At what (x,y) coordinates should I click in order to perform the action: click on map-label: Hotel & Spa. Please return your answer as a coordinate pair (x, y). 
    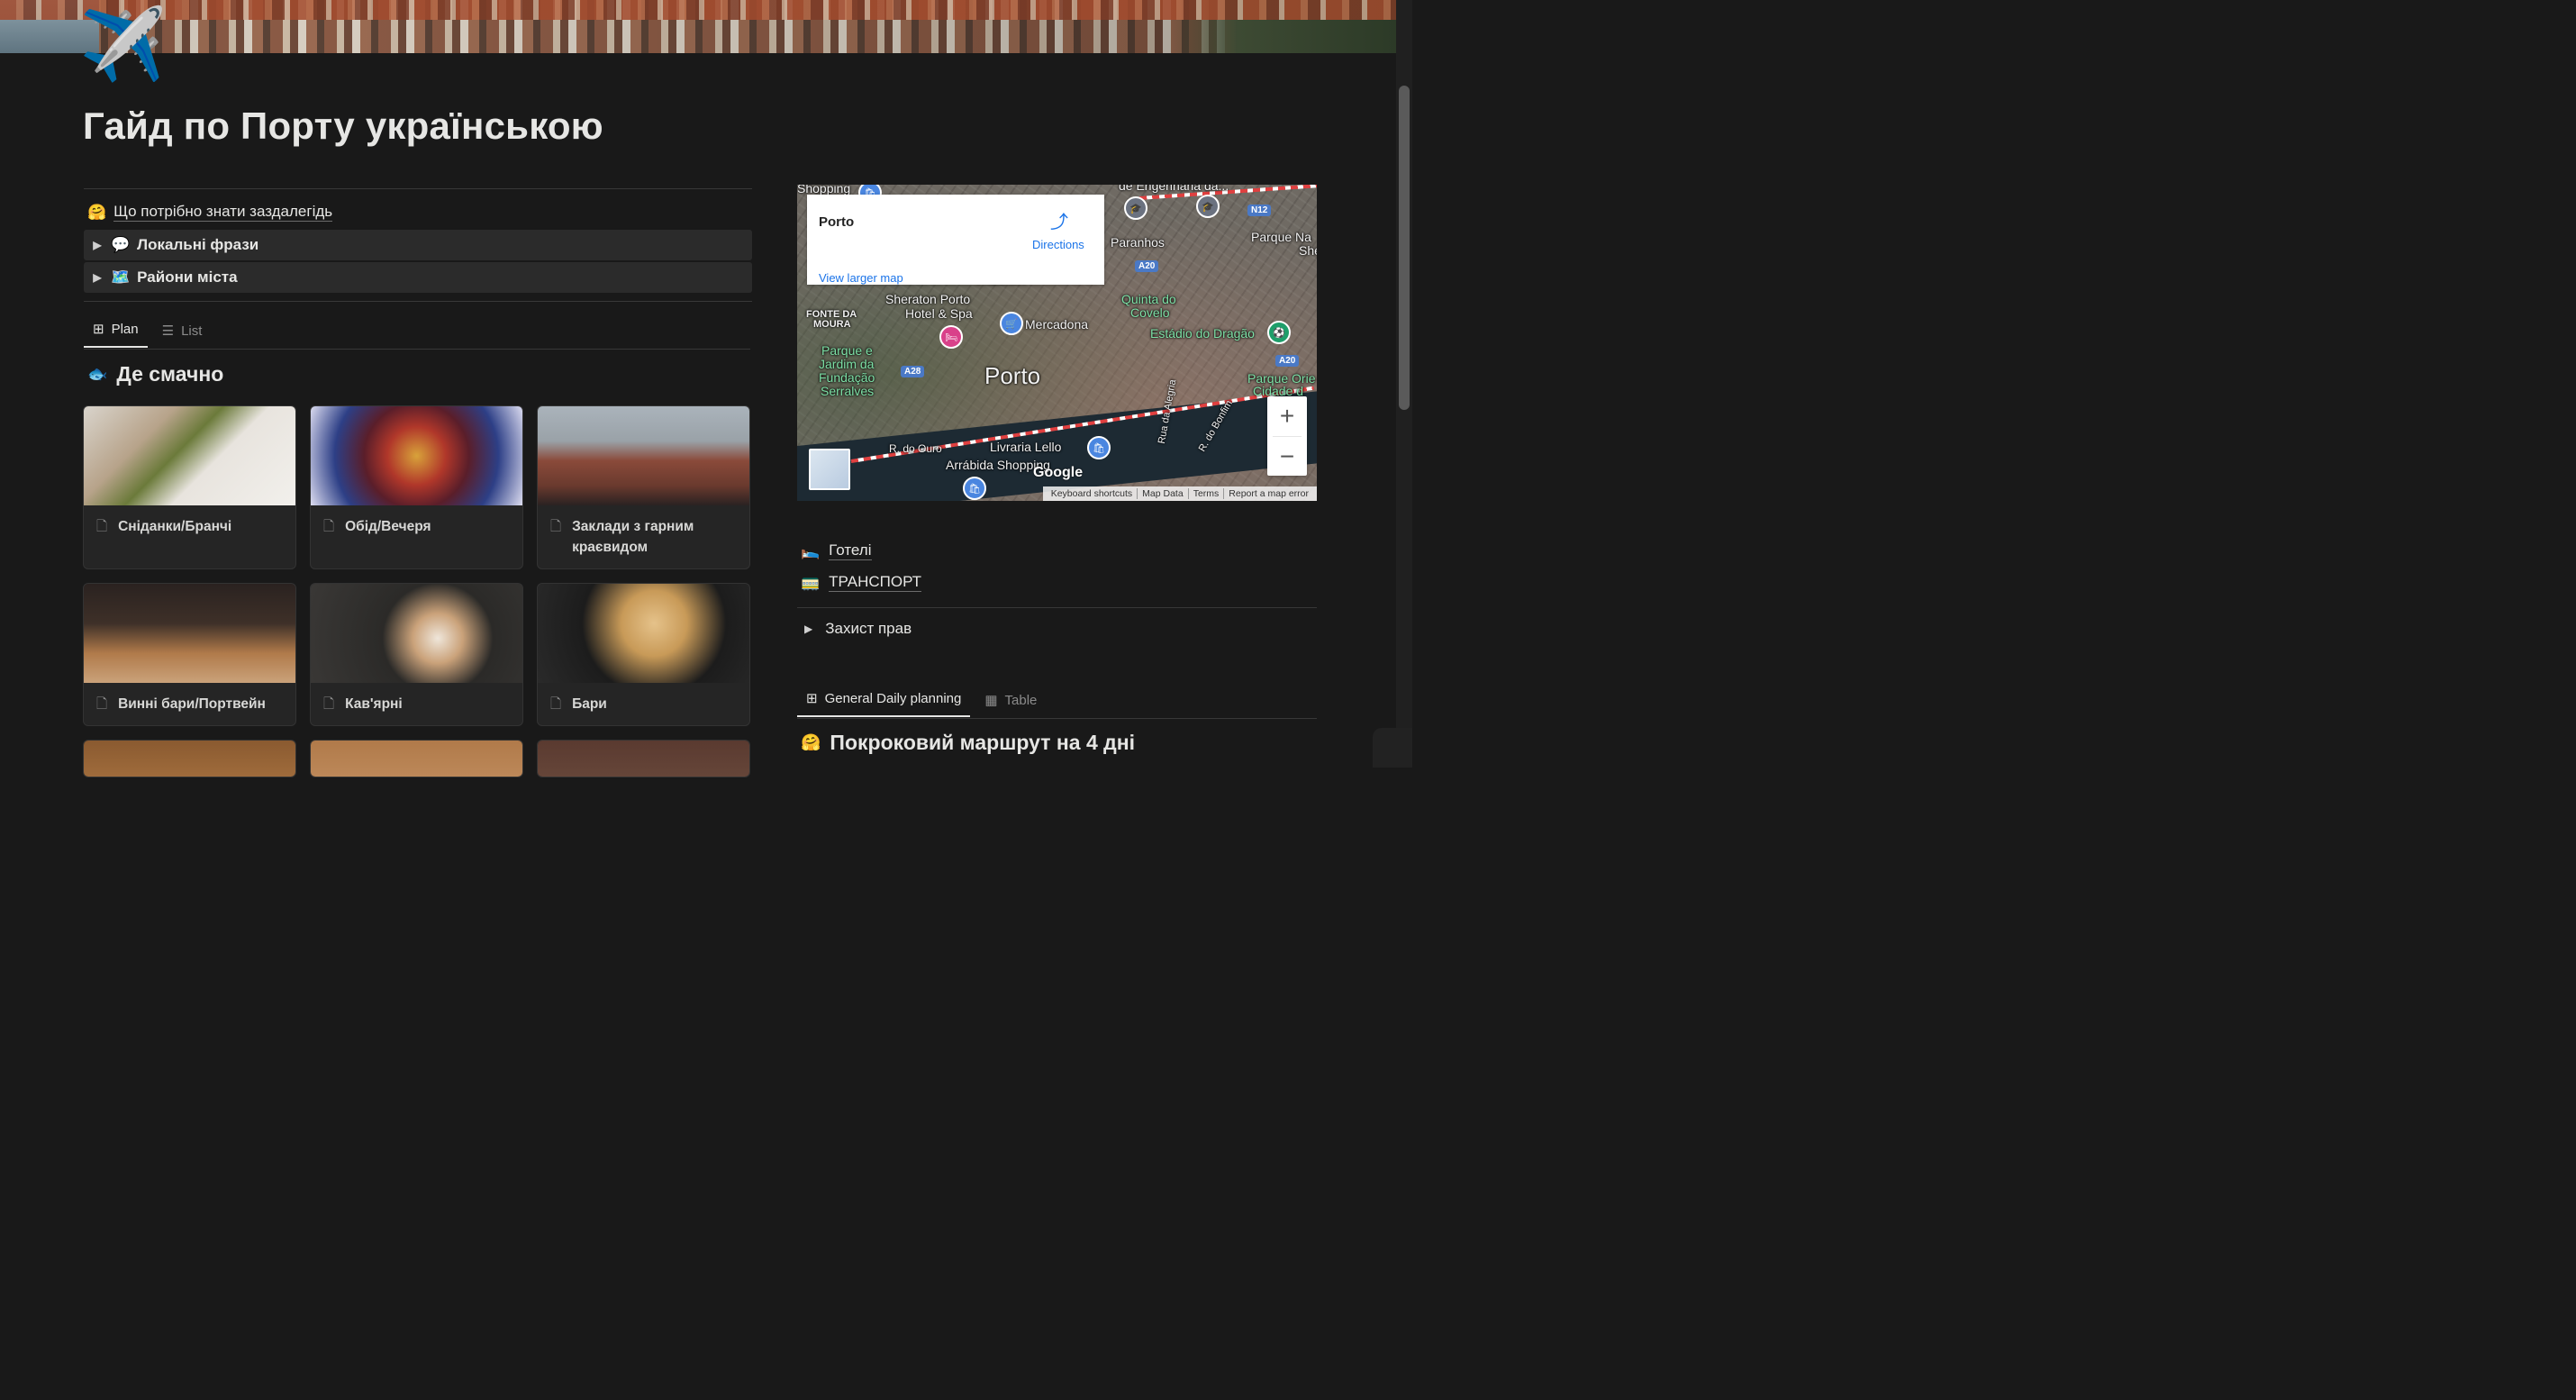
    Looking at the image, I should click on (939, 313).